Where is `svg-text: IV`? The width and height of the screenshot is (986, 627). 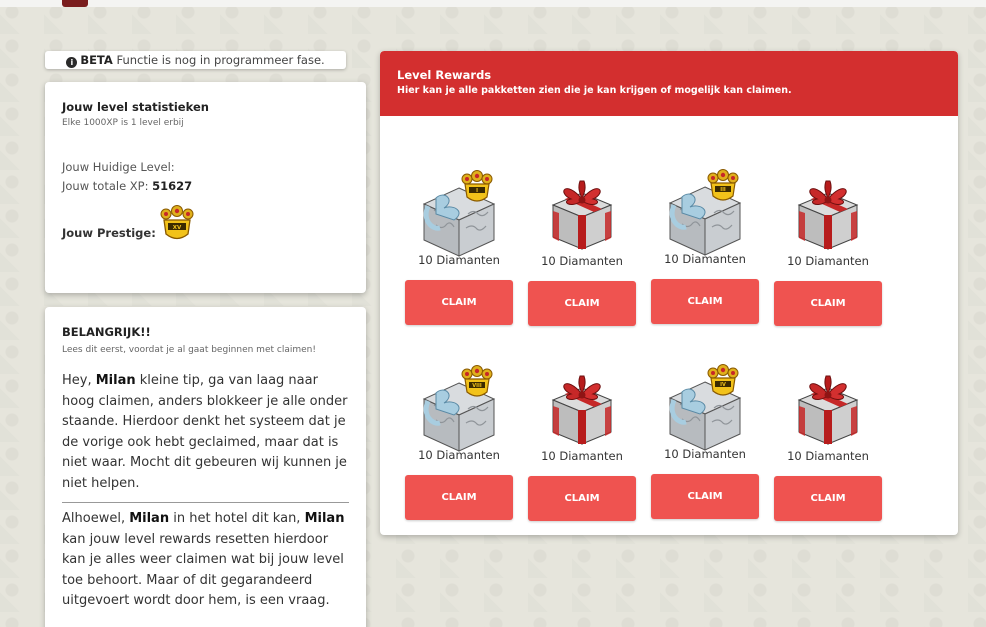 svg-text: IV is located at coordinates (723, 385).